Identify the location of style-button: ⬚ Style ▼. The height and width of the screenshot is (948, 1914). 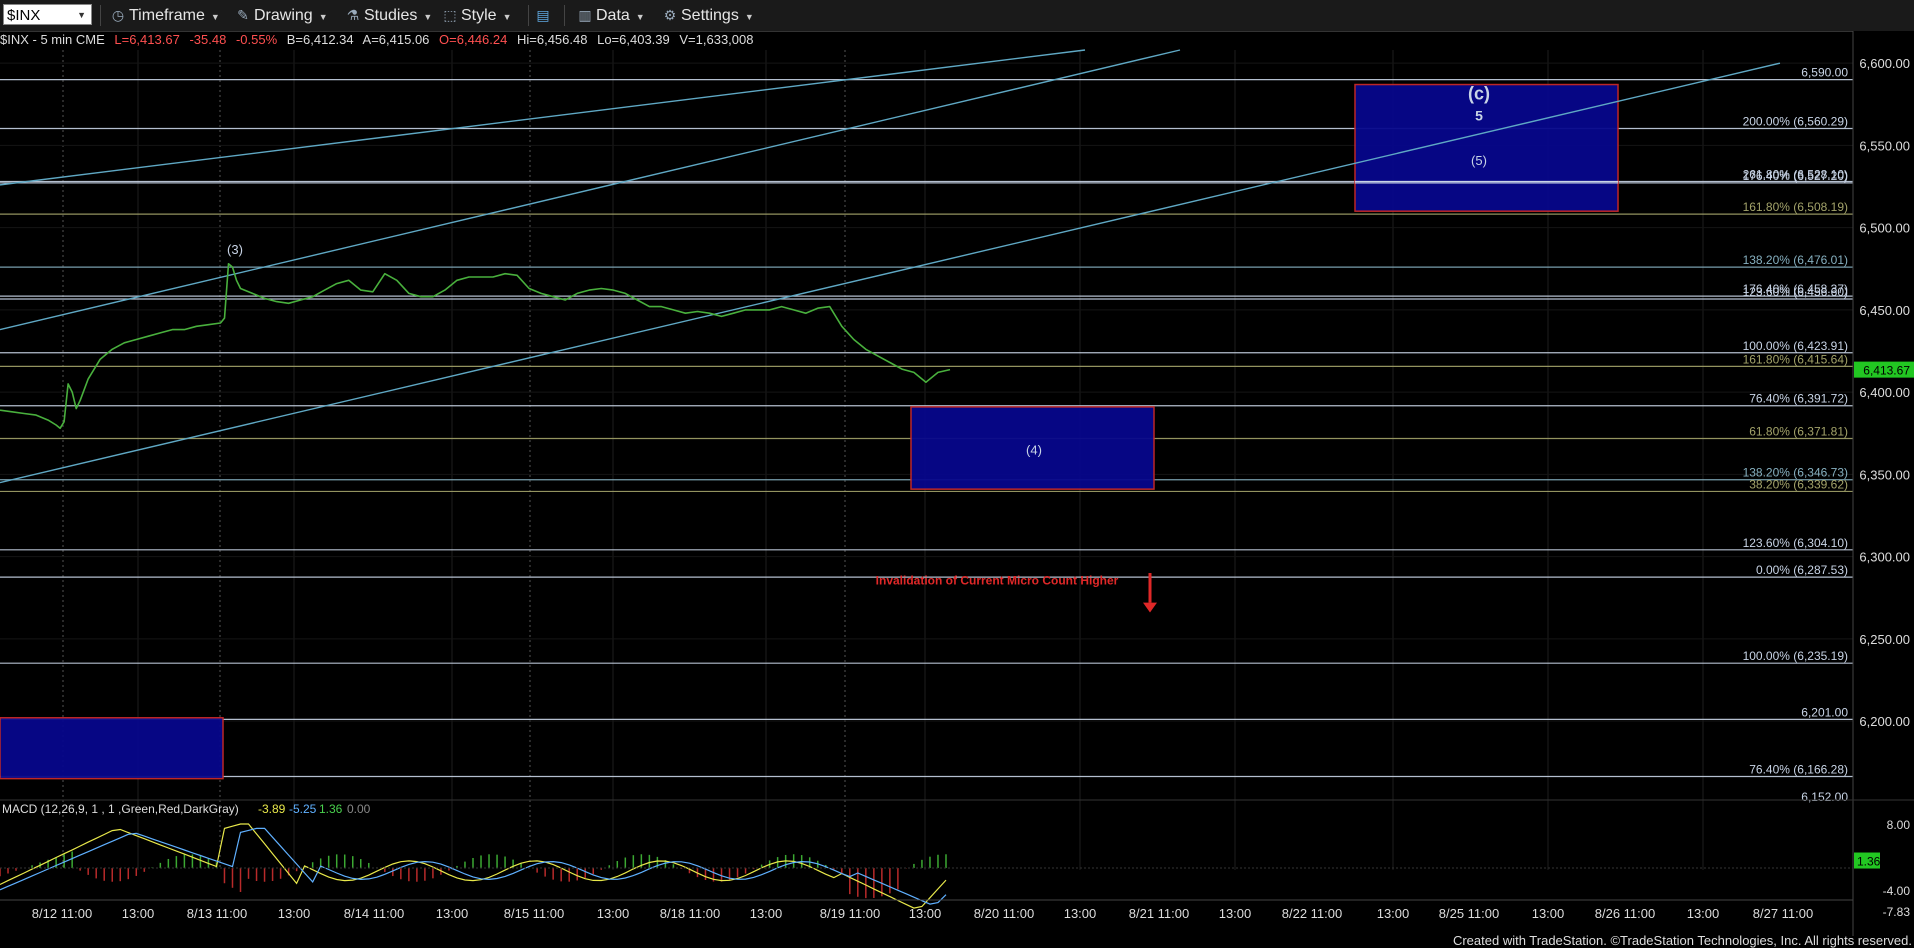
(477, 15).